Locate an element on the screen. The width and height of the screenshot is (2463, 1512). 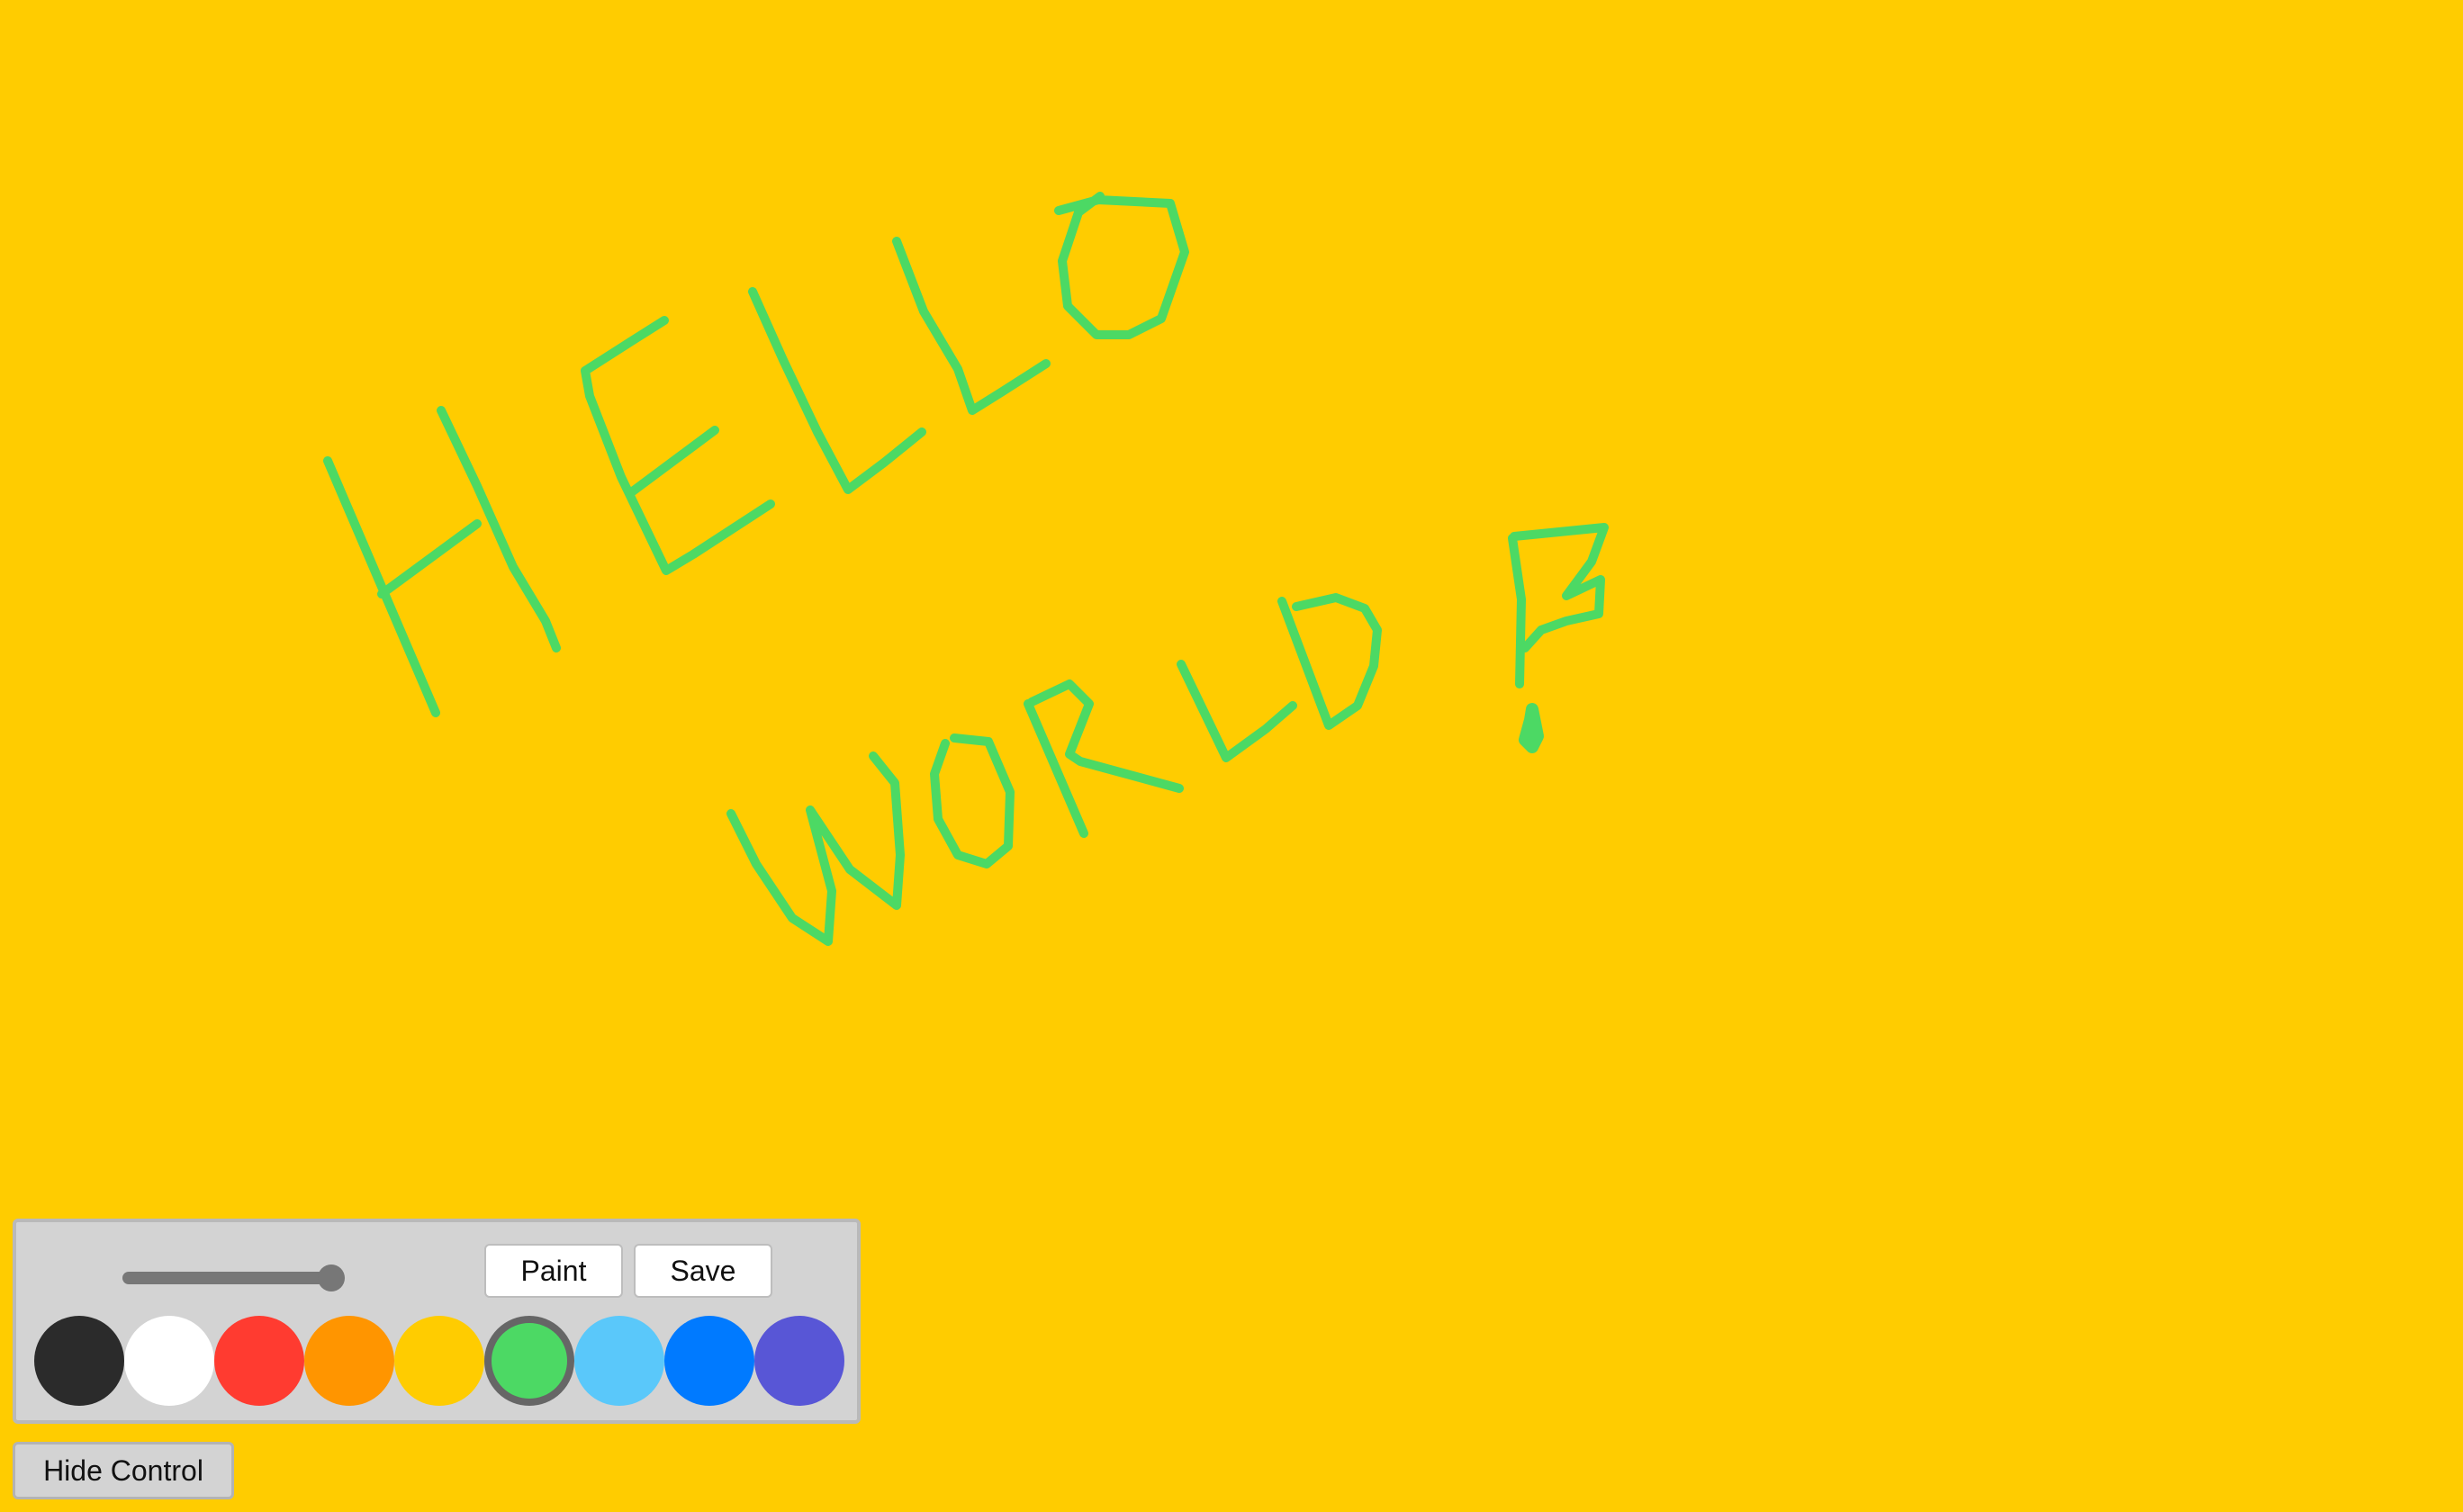
color-swatch-black is located at coordinates (79, 1361).